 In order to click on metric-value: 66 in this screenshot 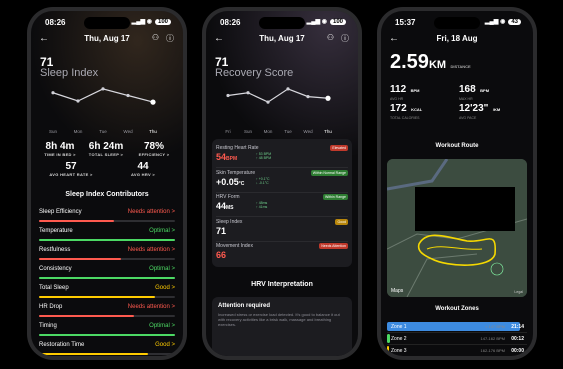, I will do `click(221, 255)`.